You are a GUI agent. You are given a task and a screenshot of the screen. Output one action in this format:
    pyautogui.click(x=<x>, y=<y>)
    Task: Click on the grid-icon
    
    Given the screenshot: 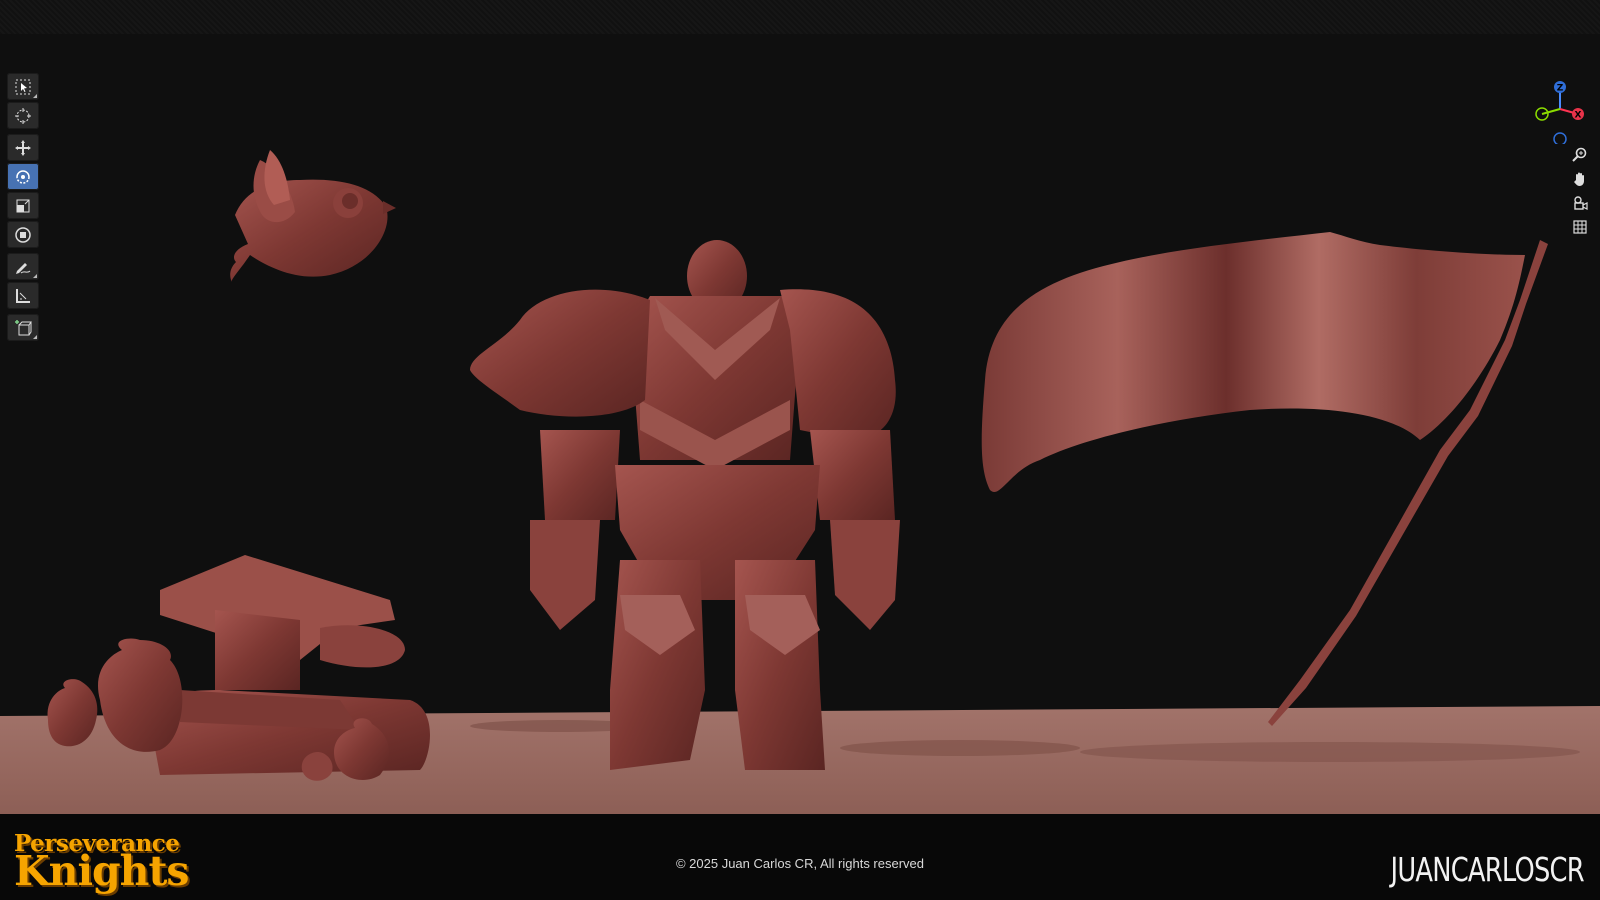 What is the action you would take?
    pyautogui.click(x=1580, y=227)
    